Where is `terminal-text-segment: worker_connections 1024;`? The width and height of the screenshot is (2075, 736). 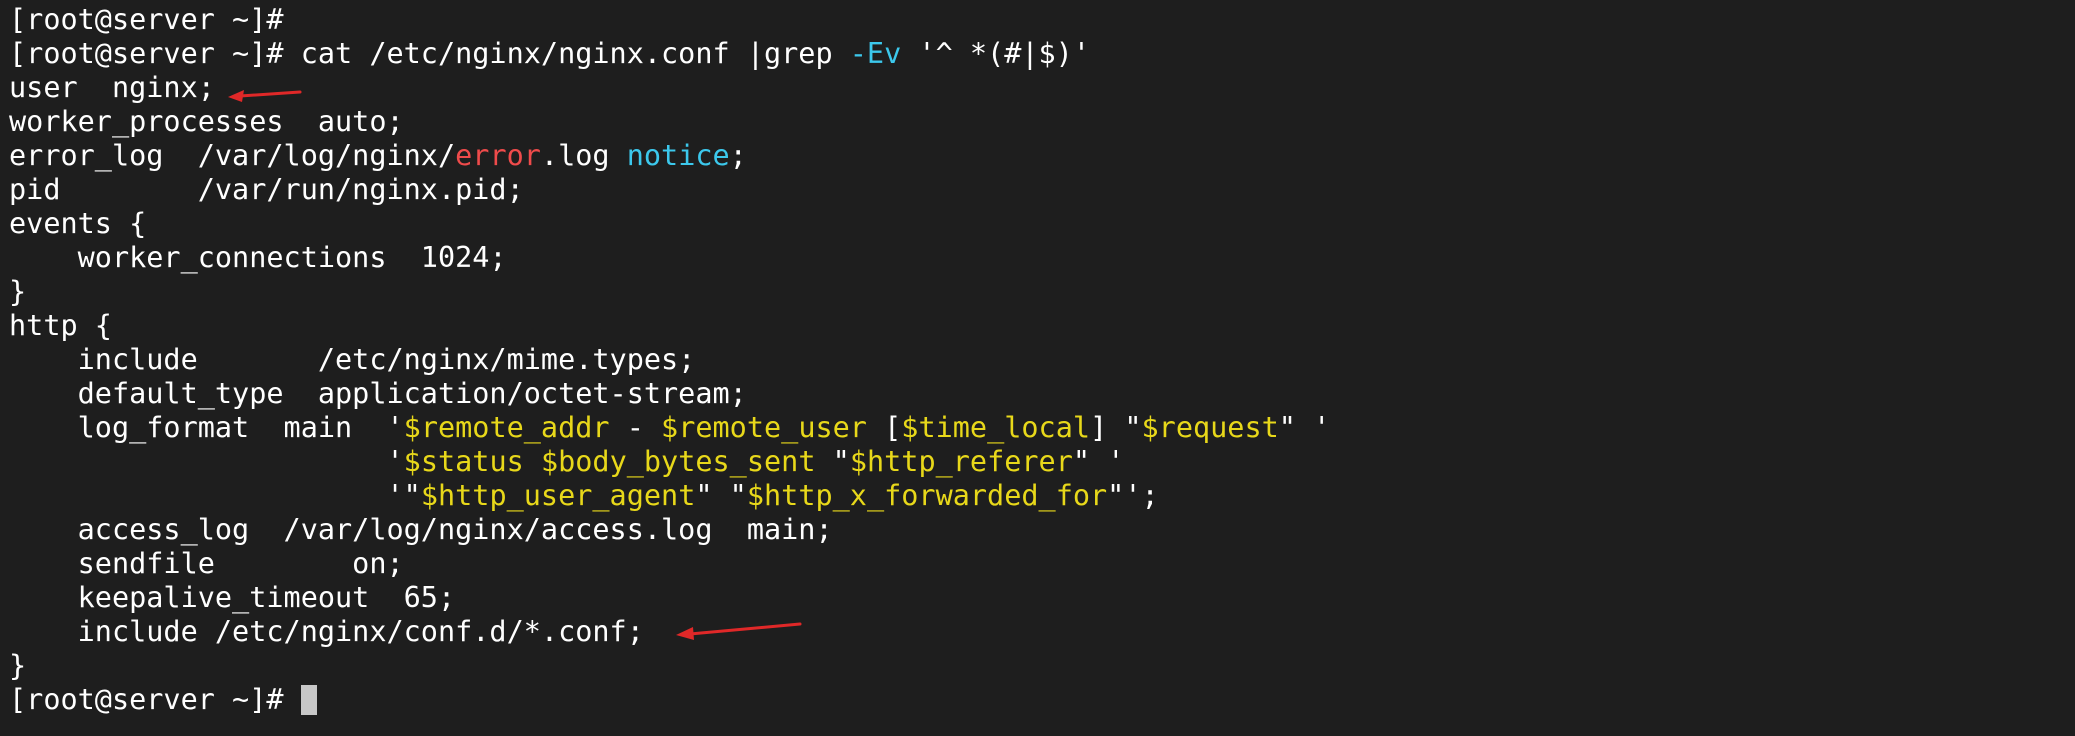 terminal-text-segment: worker_connections 1024; is located at coordinates (258, 257).